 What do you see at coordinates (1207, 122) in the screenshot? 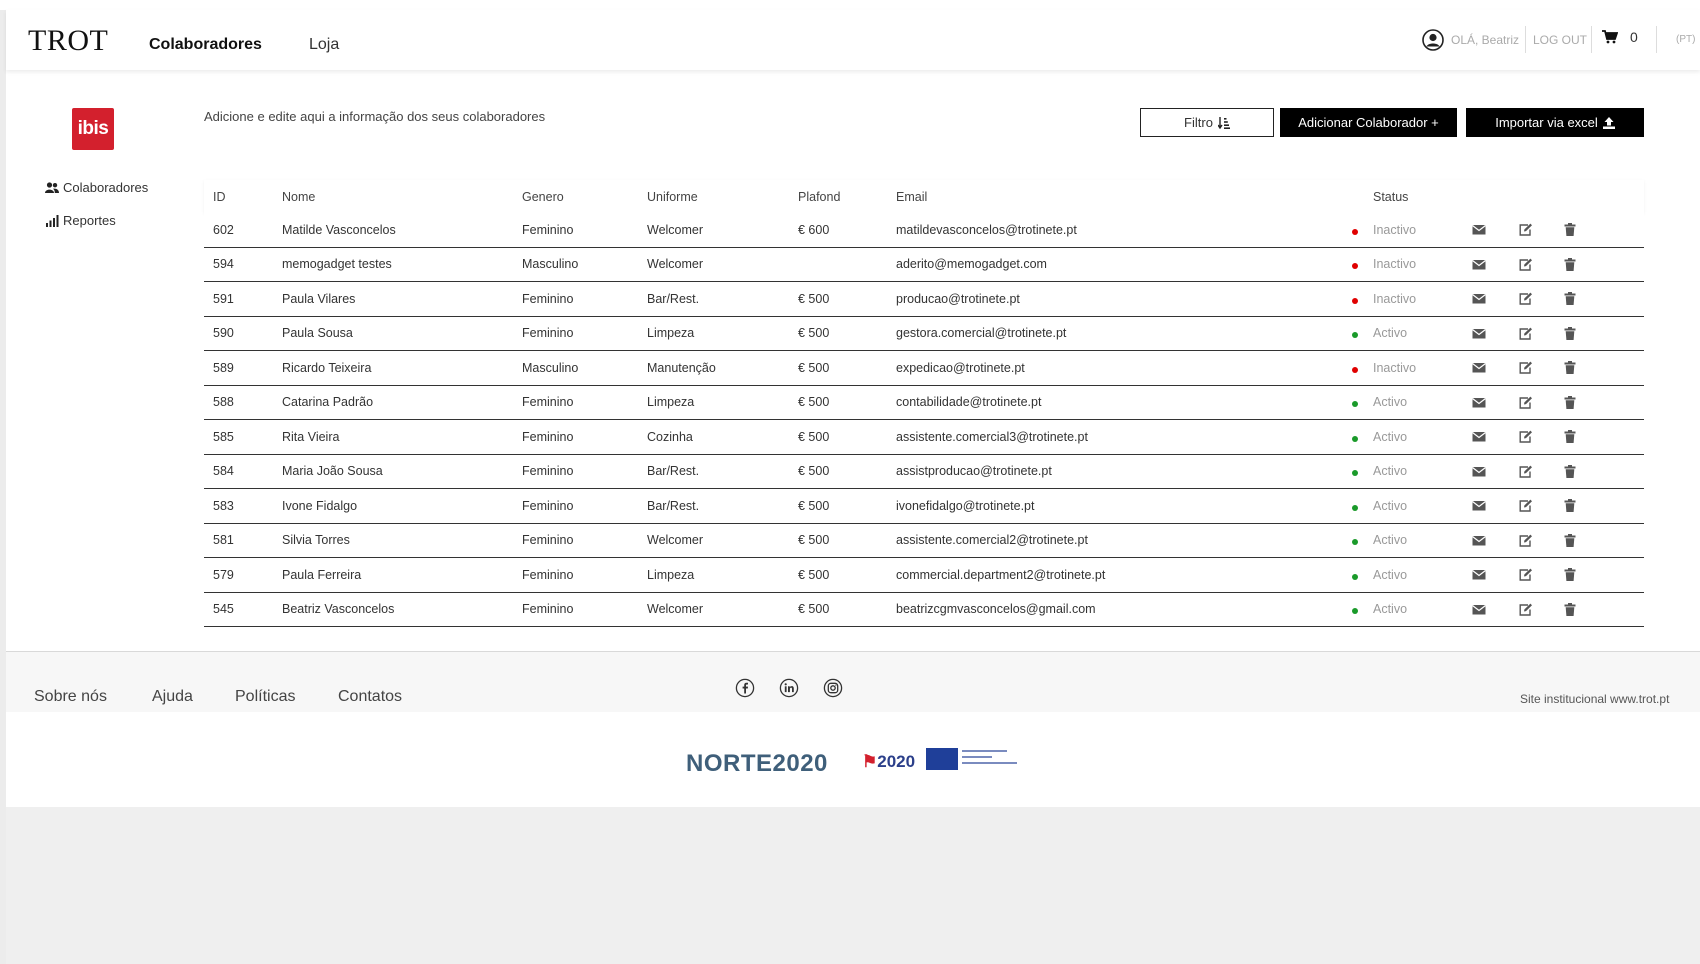
I see `filter-button: Filtro` at bounding box center [1207, 122].